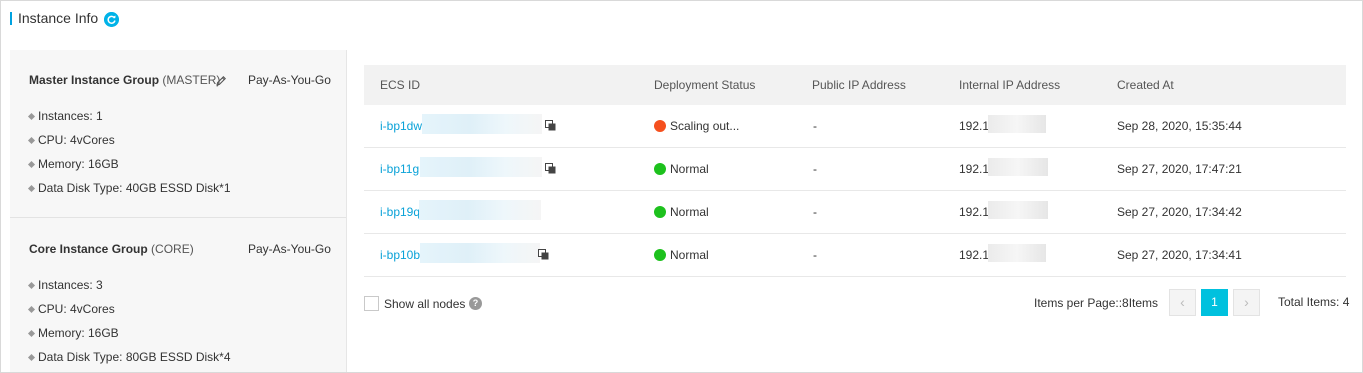  I want to click on core-spec-cpu: CPU: 4vCores, so click(71, 309).